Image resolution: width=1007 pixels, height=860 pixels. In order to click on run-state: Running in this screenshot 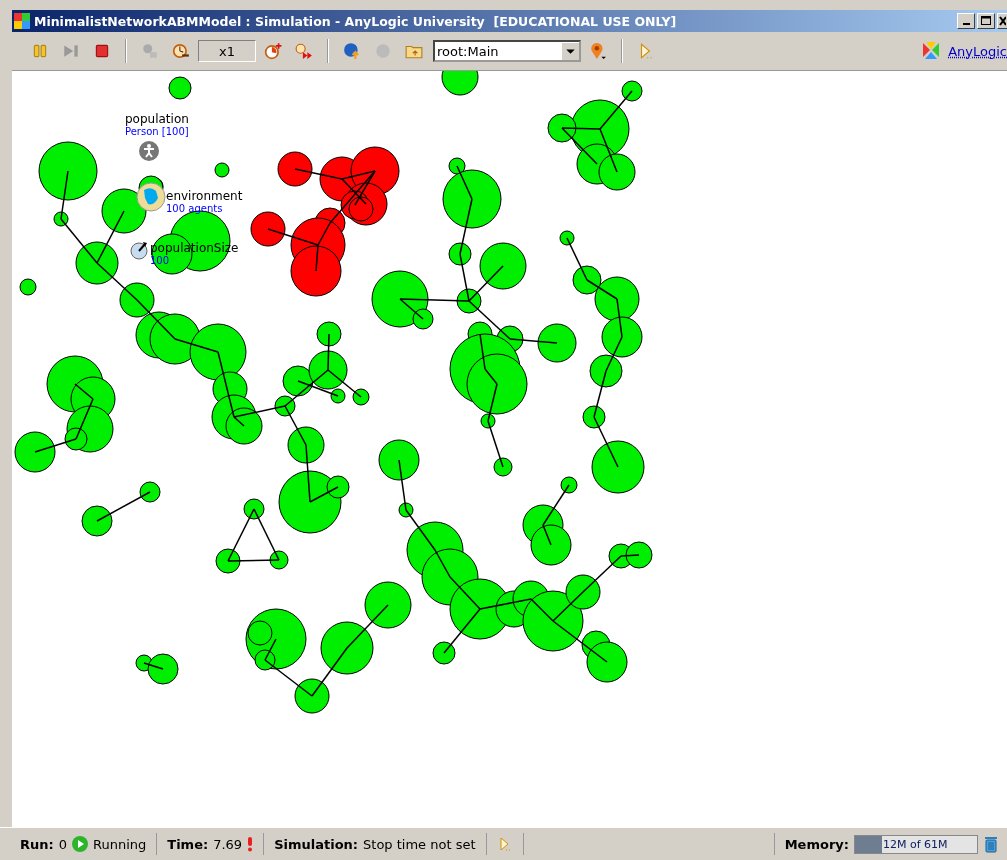, I will do `click(120, 844)`.